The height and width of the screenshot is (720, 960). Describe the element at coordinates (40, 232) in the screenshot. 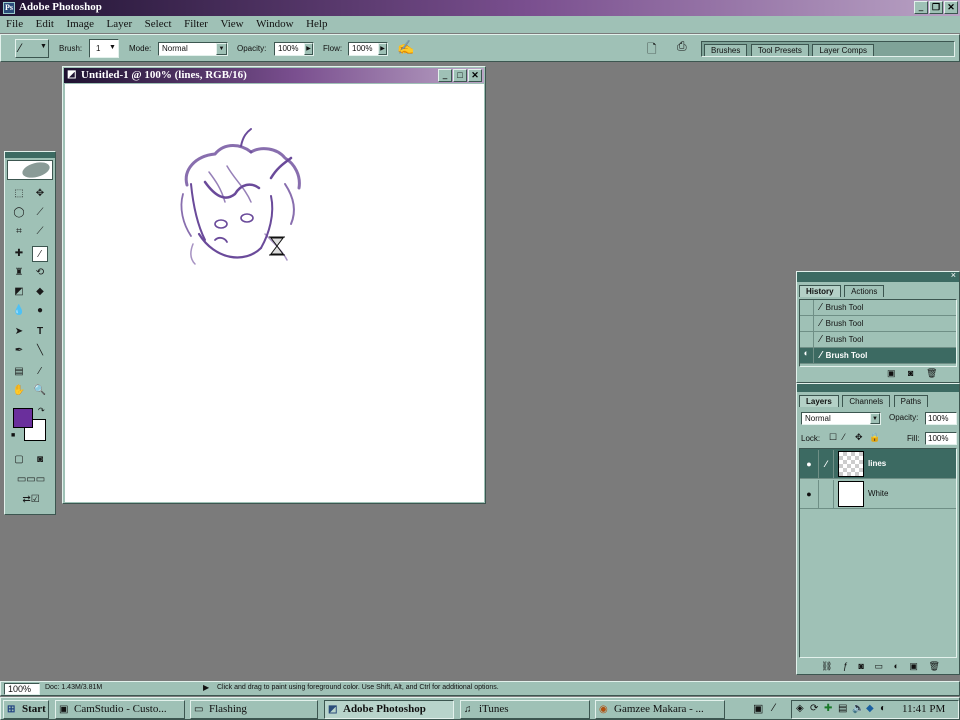

I see `slice-tool-icon: ⟋` at that location.